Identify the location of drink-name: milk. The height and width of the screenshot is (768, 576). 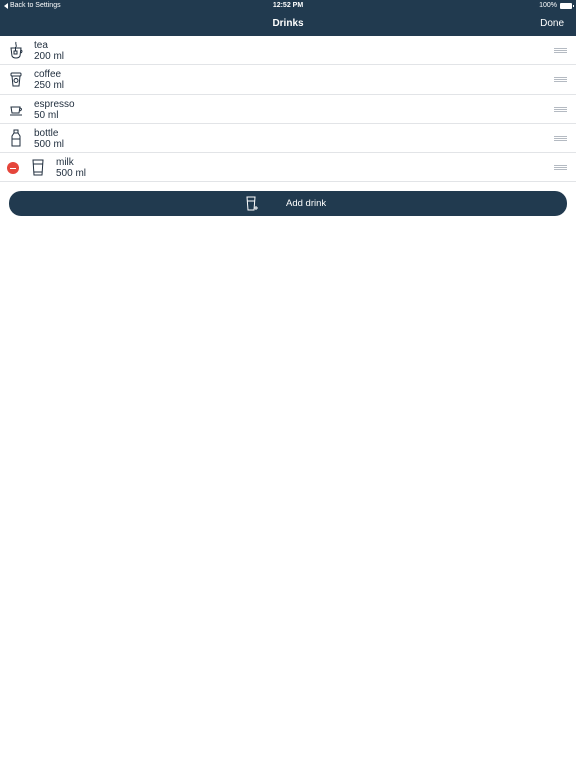
(65, 163).